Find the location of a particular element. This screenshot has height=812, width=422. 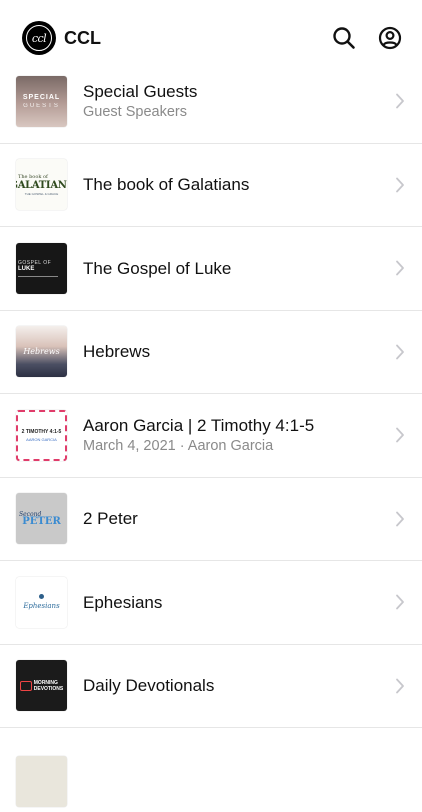

thumbnail-galatians: The book of GALATIANS THE GOSPEL & GRACE is located at coordinates (41, 185).